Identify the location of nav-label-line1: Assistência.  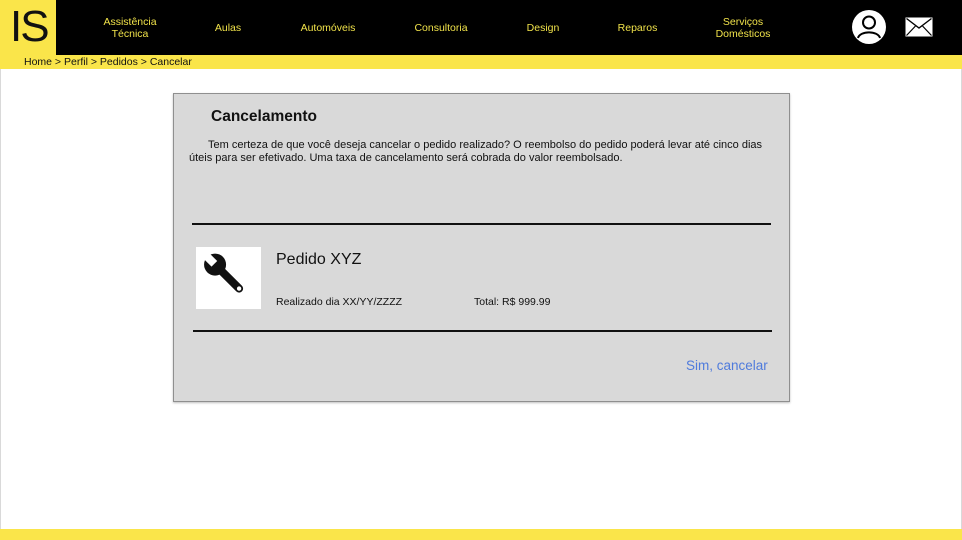
(130, 21).